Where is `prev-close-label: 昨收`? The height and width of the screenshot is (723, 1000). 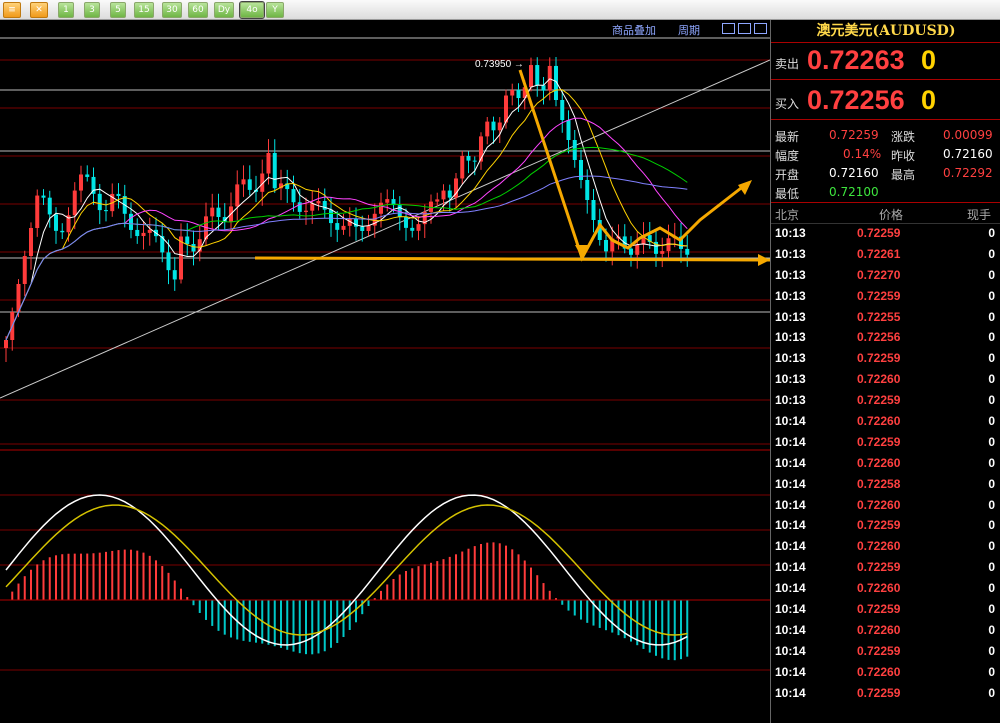 prev-close-label: 昨收 is located at coordinates (903, 156).